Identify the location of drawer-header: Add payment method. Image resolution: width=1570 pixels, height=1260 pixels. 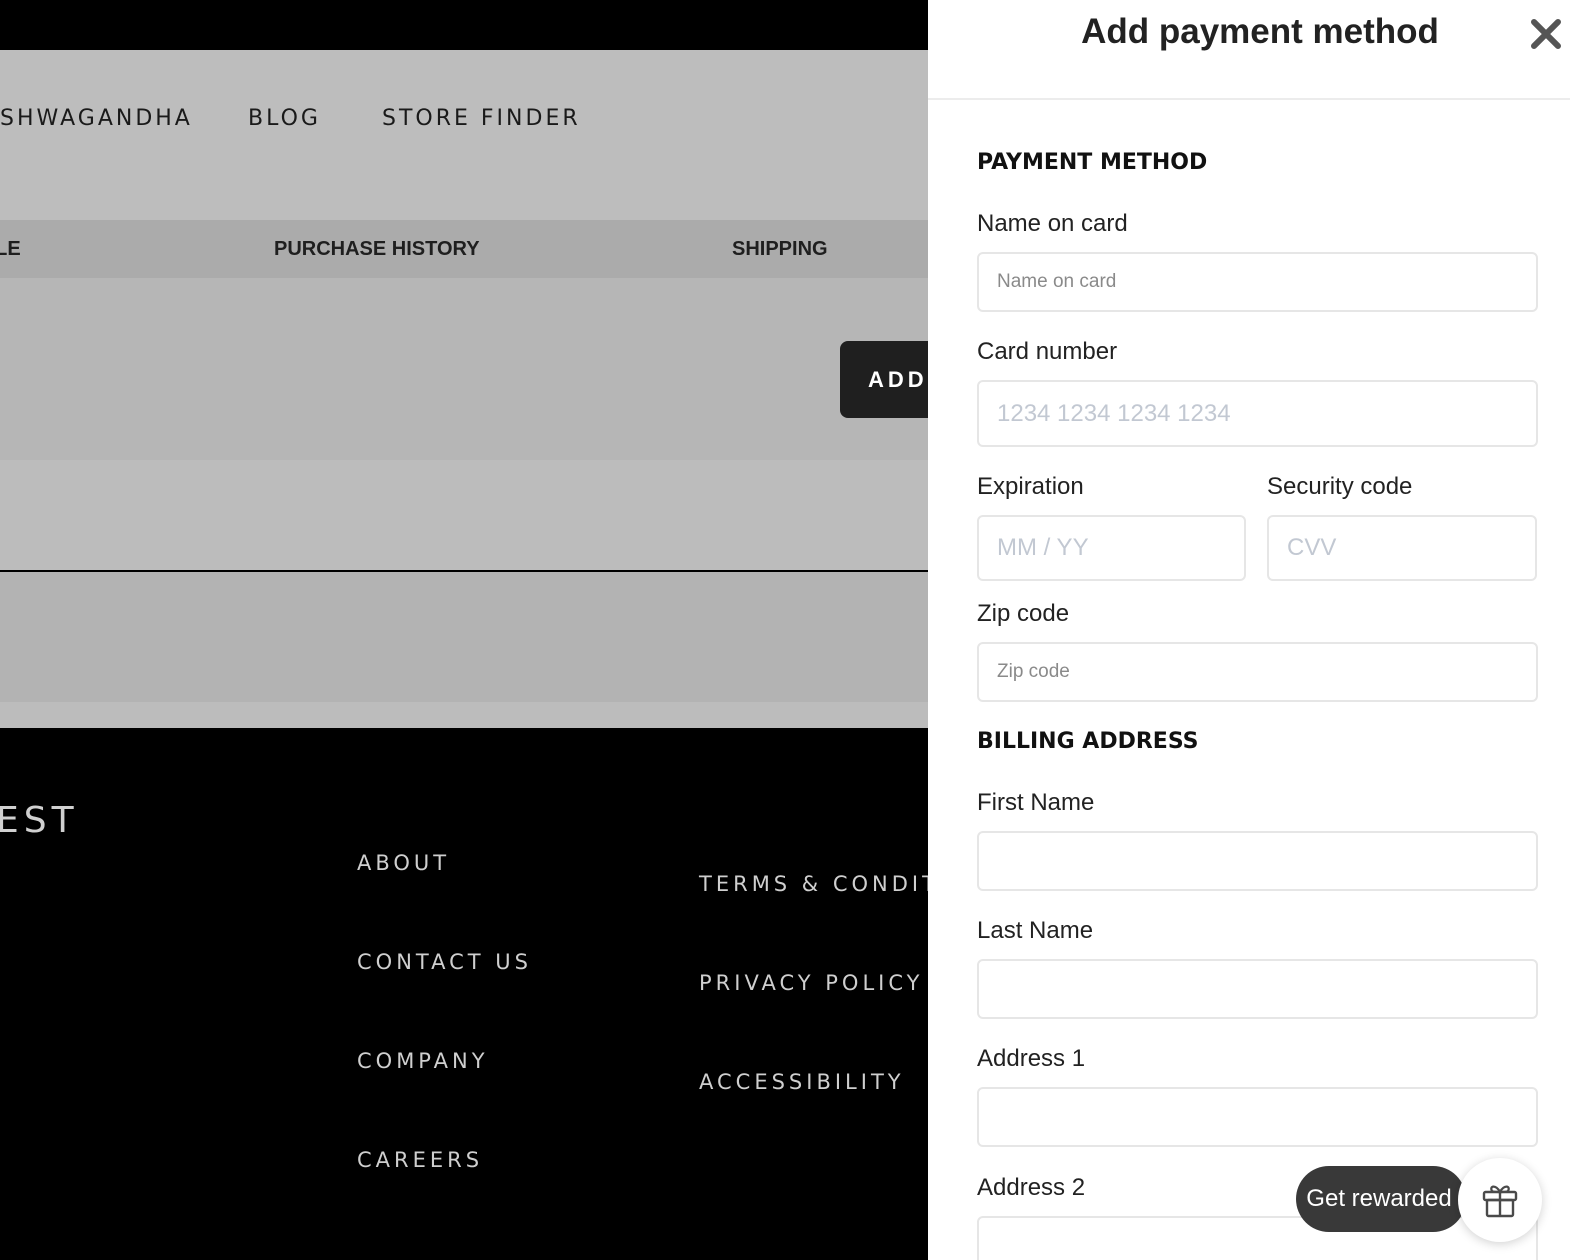
(1249, 50).